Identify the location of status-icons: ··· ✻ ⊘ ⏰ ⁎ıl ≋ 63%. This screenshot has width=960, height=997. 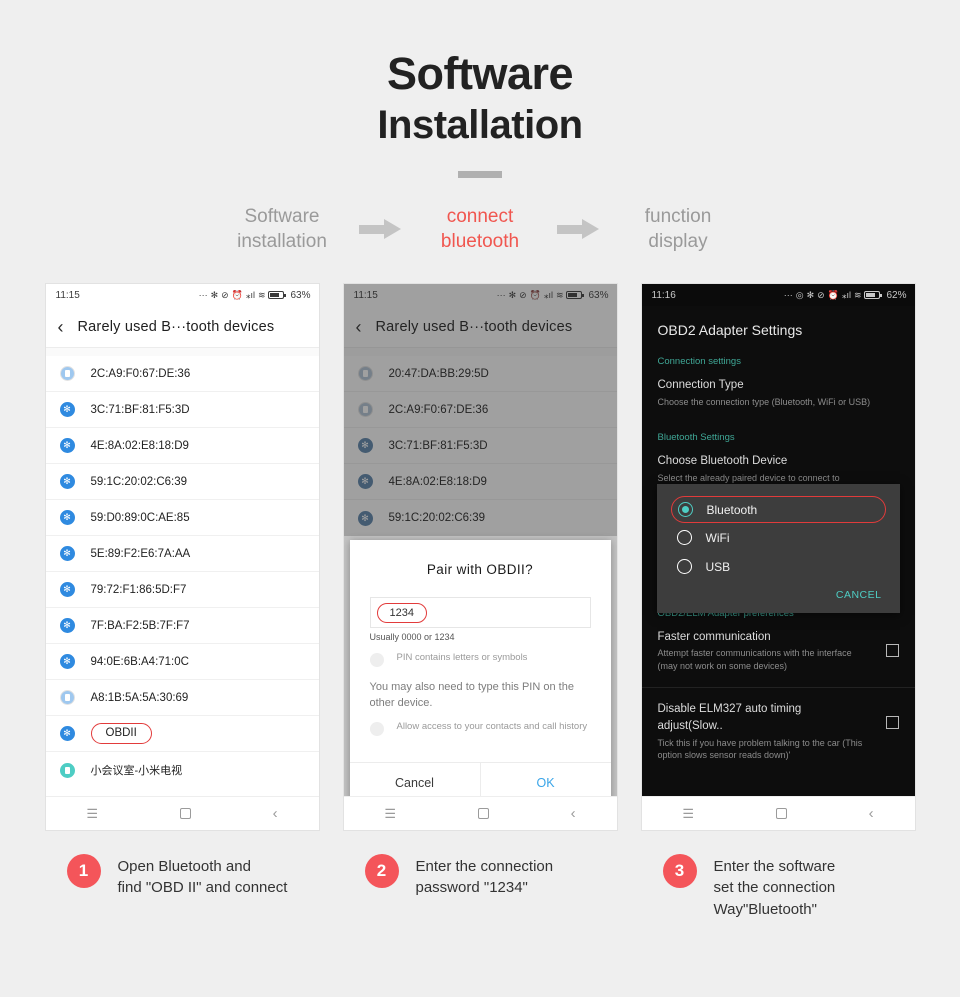
(255, 295).